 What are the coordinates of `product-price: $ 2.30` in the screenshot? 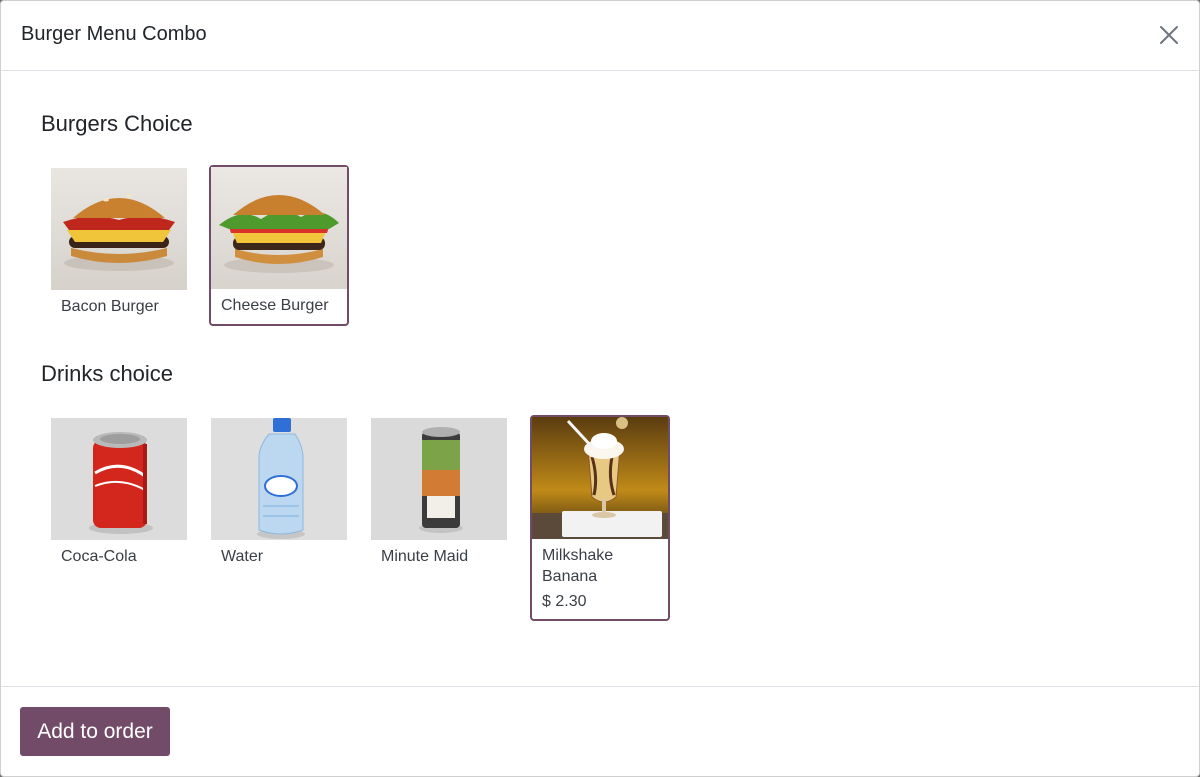 It's located at (564, 601).